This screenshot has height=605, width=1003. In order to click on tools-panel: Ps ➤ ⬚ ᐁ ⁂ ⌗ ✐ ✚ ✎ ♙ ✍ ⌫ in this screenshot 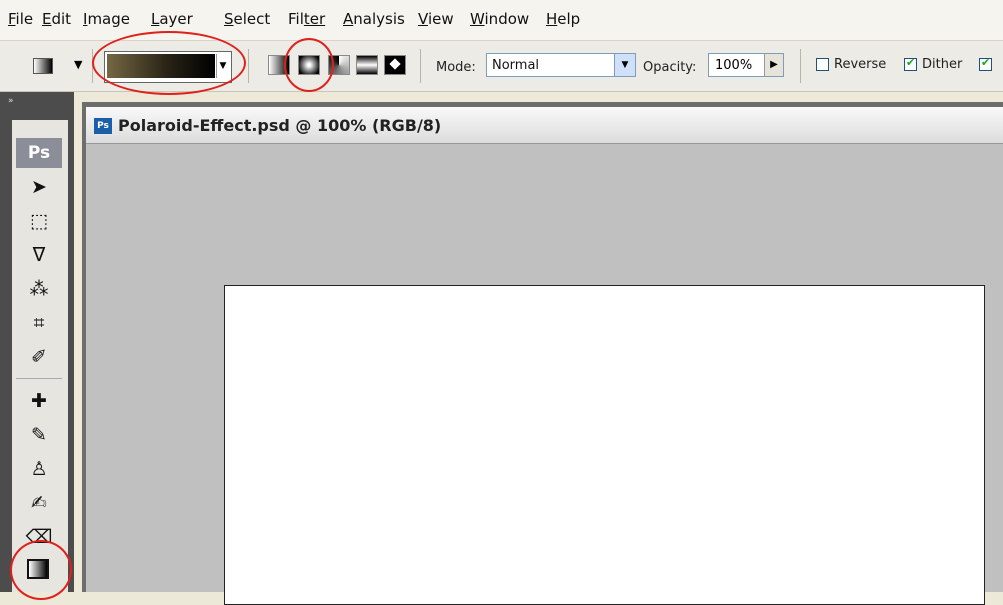, I will do `click(40, 356)`.